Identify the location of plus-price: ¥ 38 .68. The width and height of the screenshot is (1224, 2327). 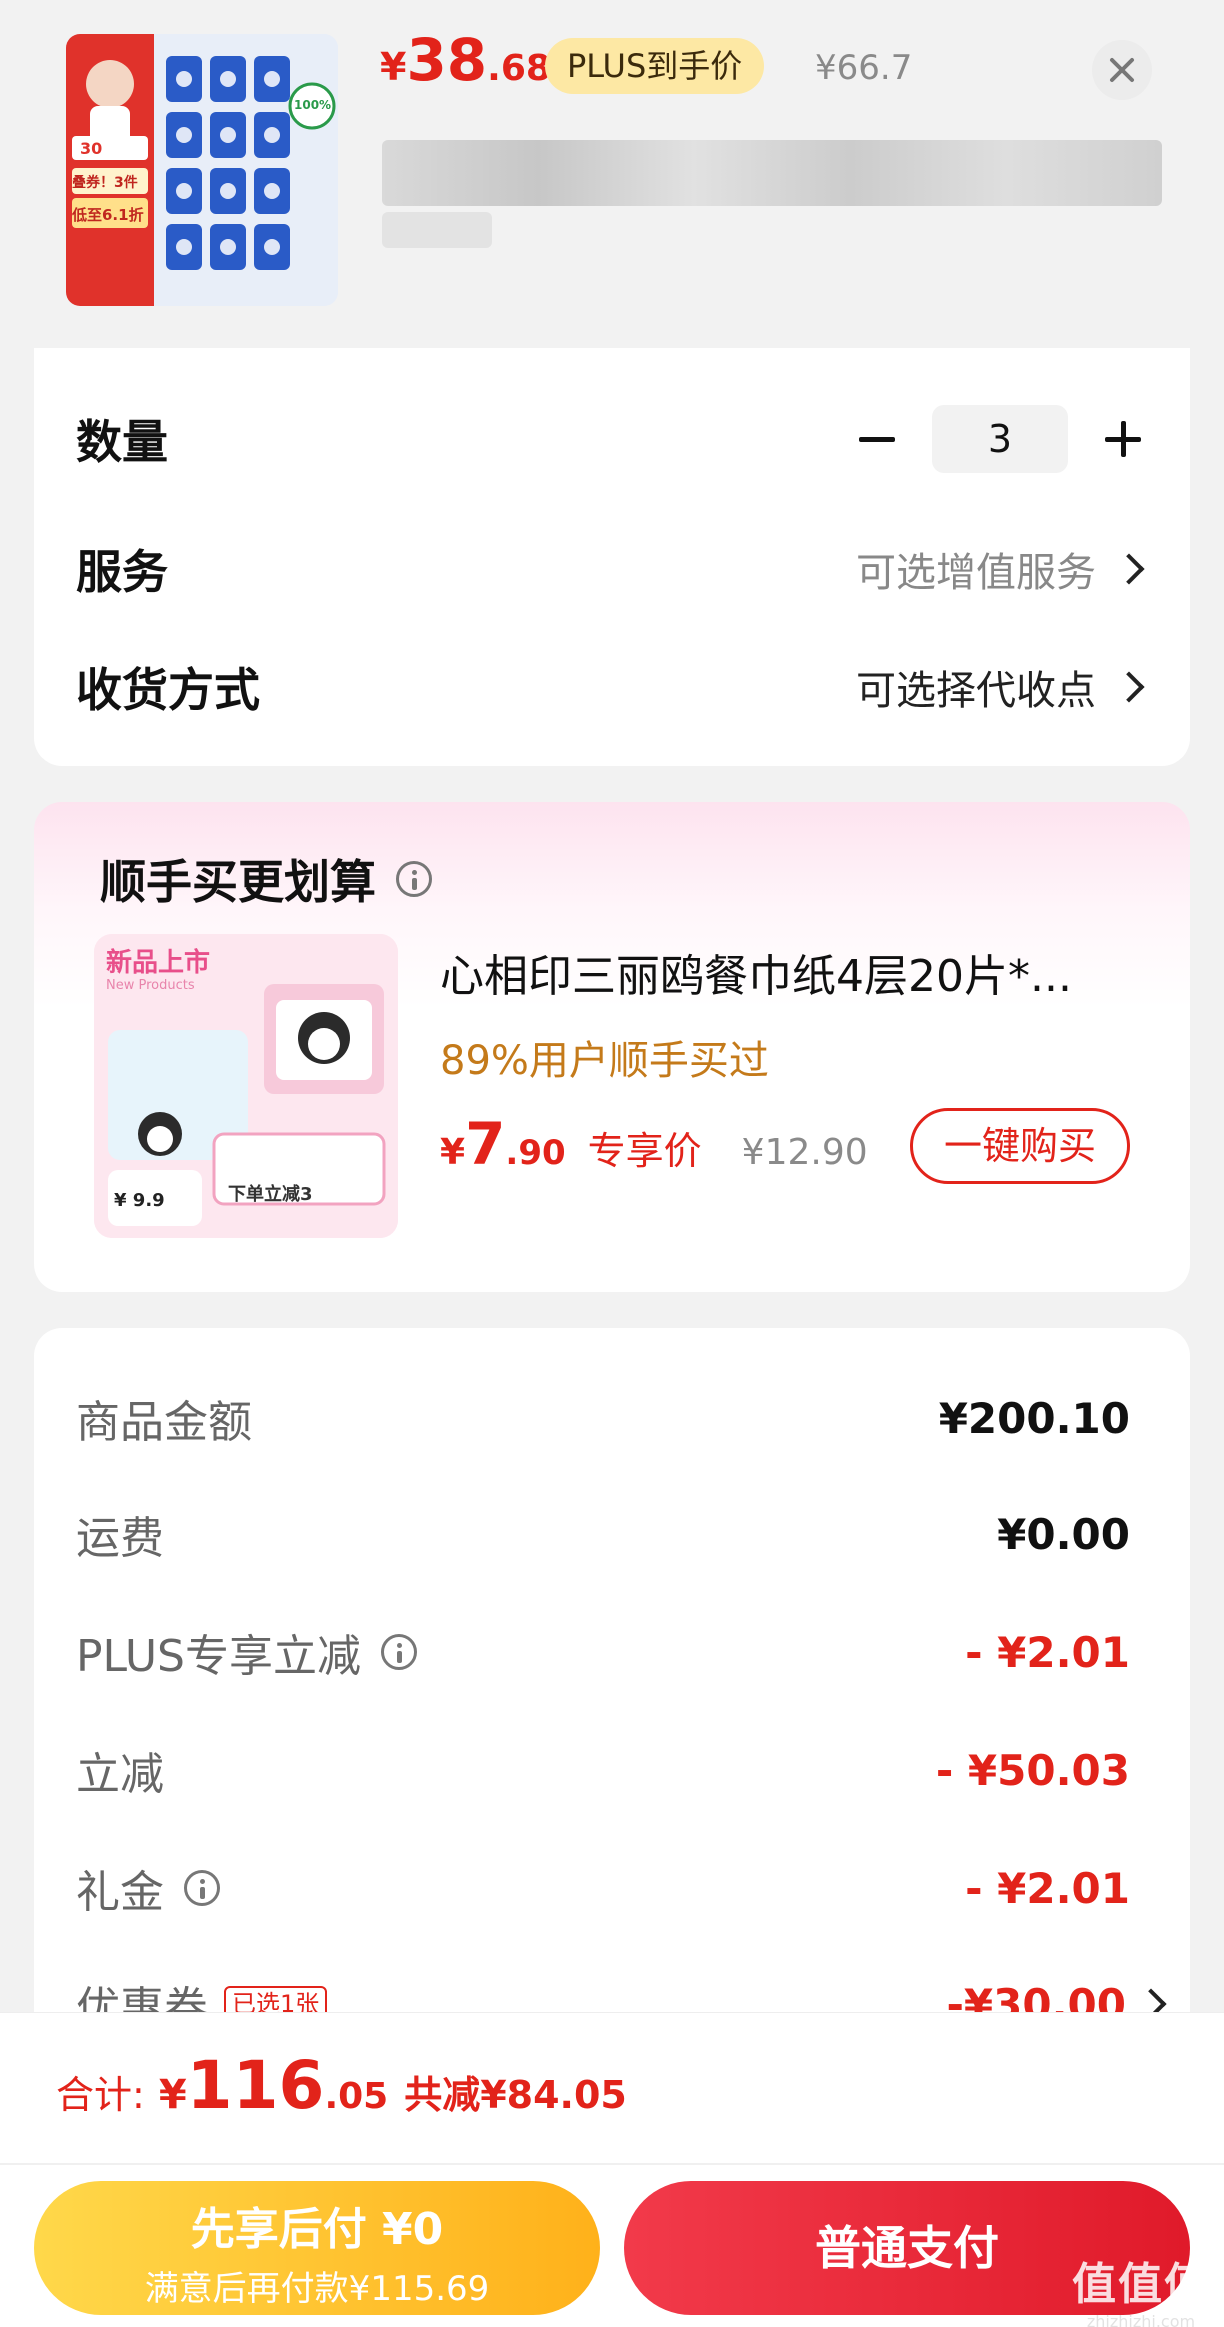
(465, 67).